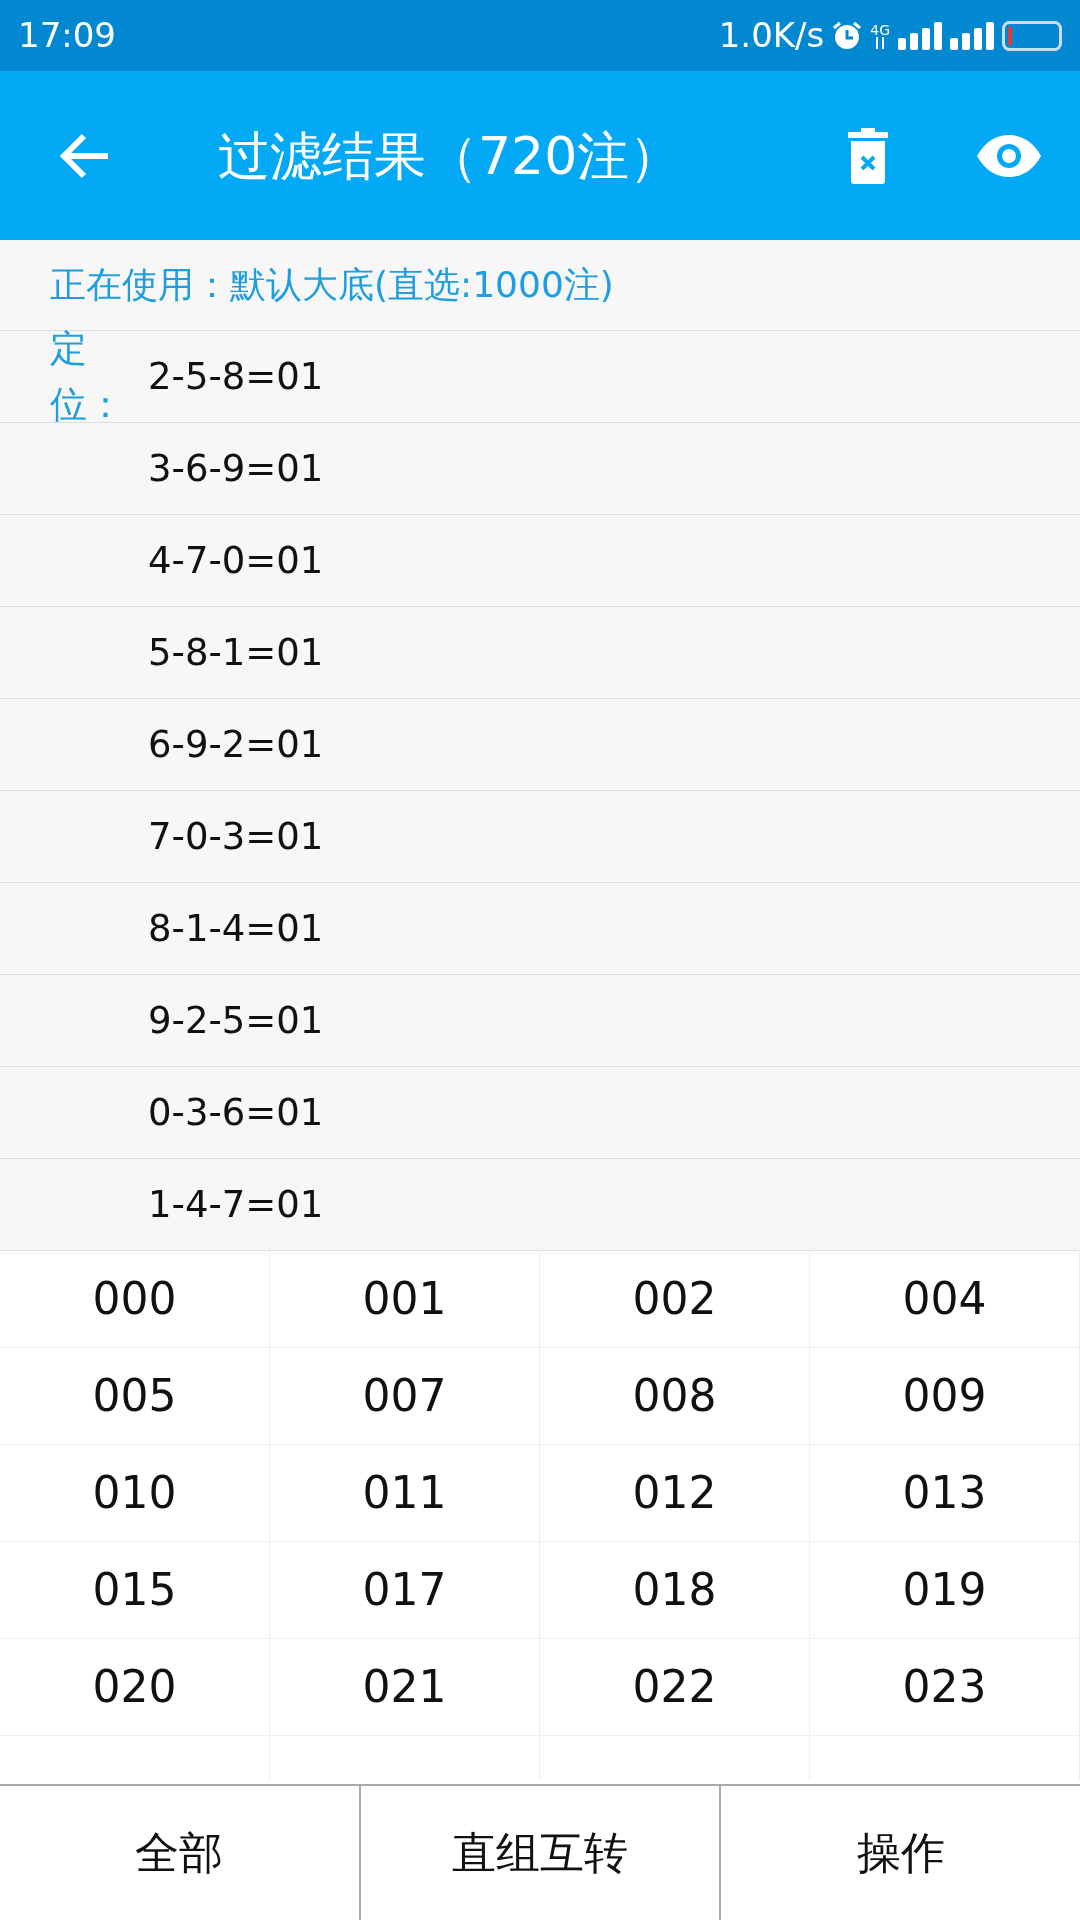  Describe the element at coordinates (944, 1396) in the screenshot. I see `number-cell-text: 009` at that location.